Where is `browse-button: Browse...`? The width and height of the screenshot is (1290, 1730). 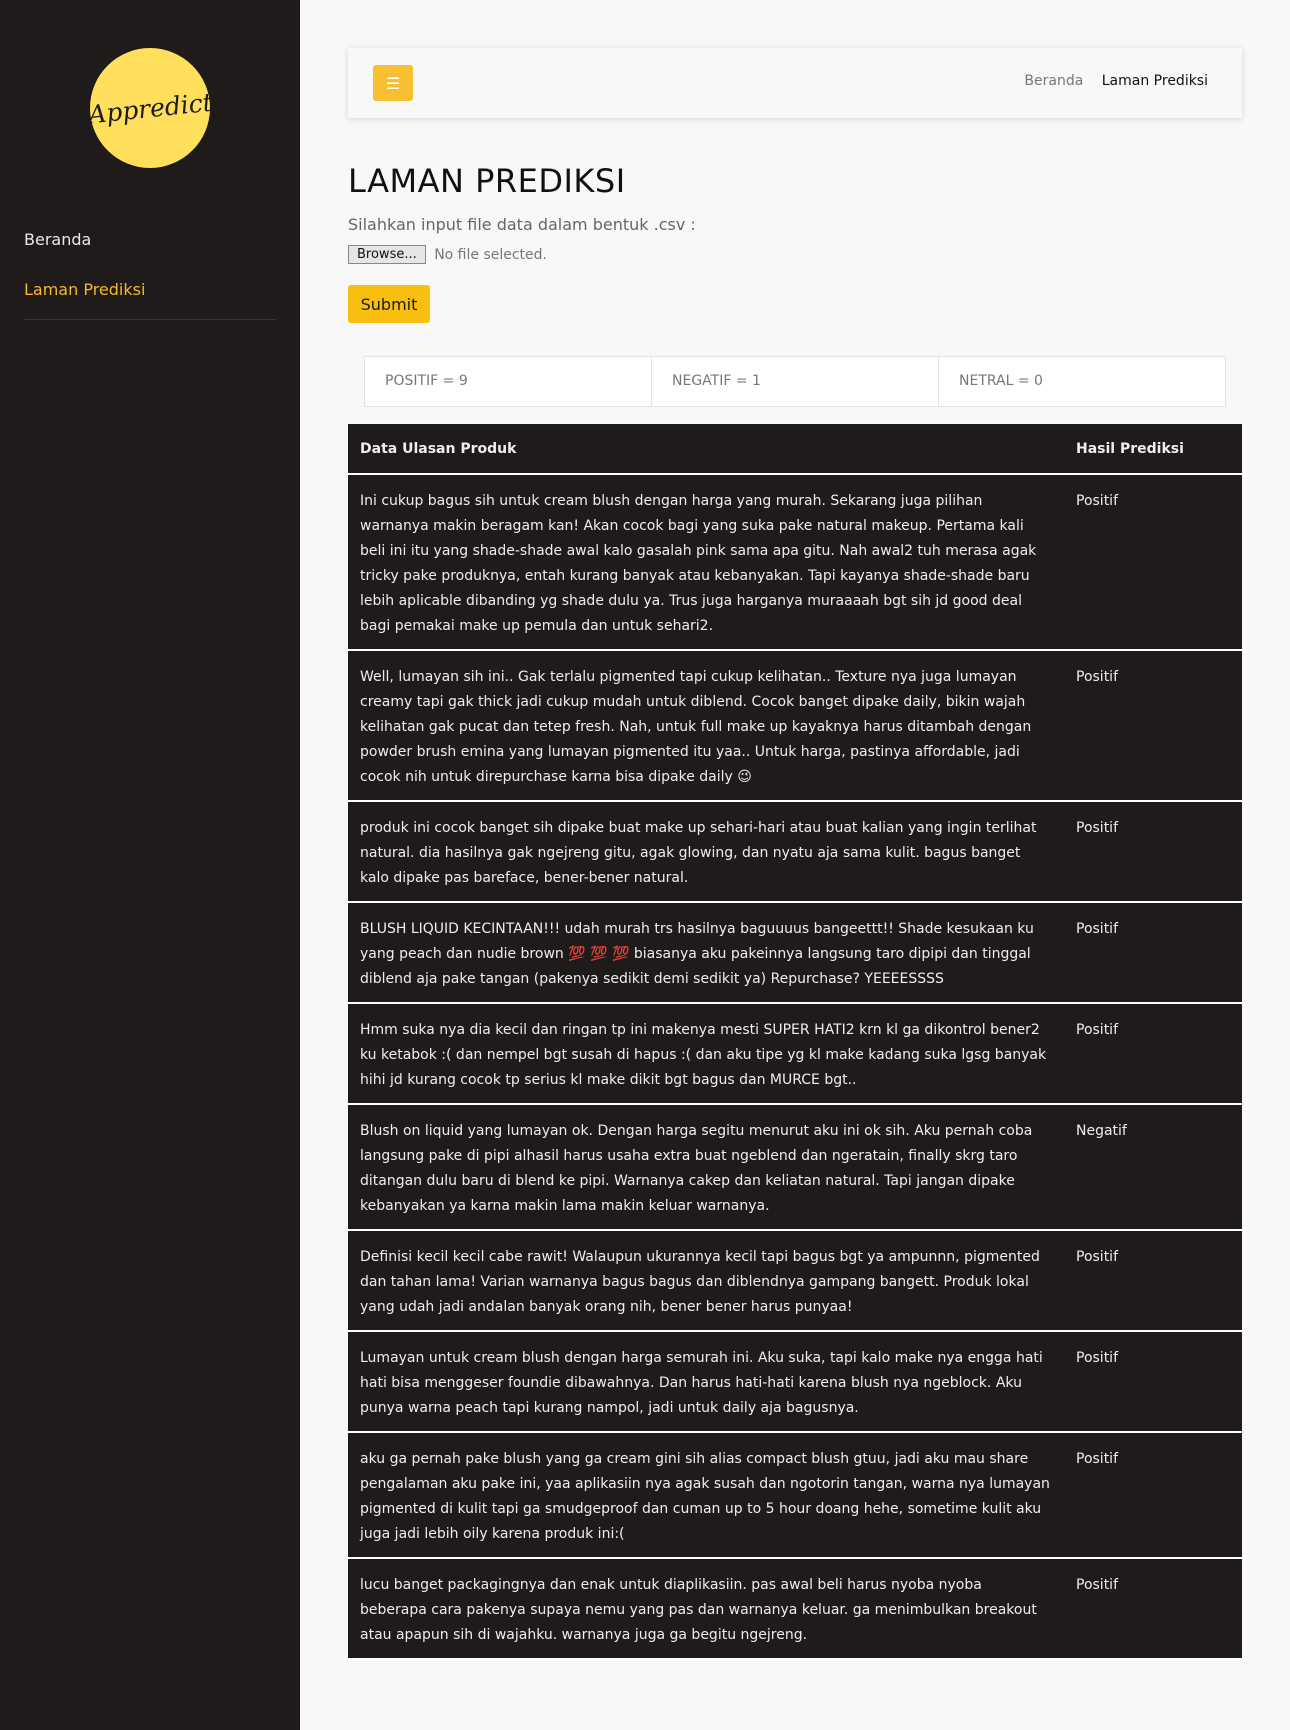 browse-button: Browse... is located at coordinates (387, 254).